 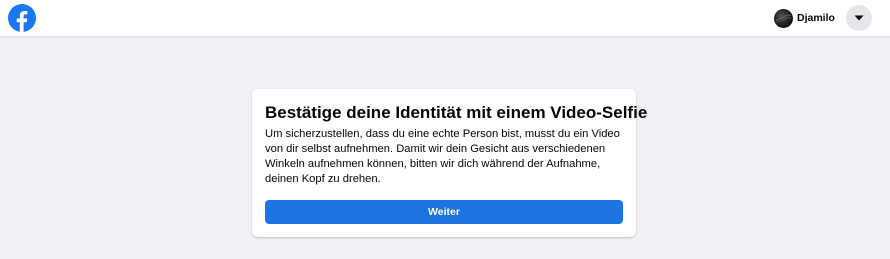 I want to click on account-menu-button, so click(x=859, y=18).